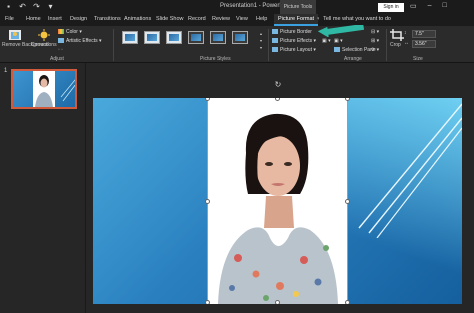  Describe the element at coordinates (296, 32) in the screenshot. I see `picture-border-label: Picture Border` at that location.